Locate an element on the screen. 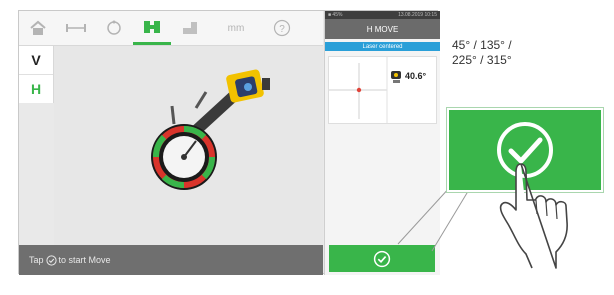 The height and width of the screenshot is (295, 614). tapping-hand-illustration is located at coordinates (533, 216).